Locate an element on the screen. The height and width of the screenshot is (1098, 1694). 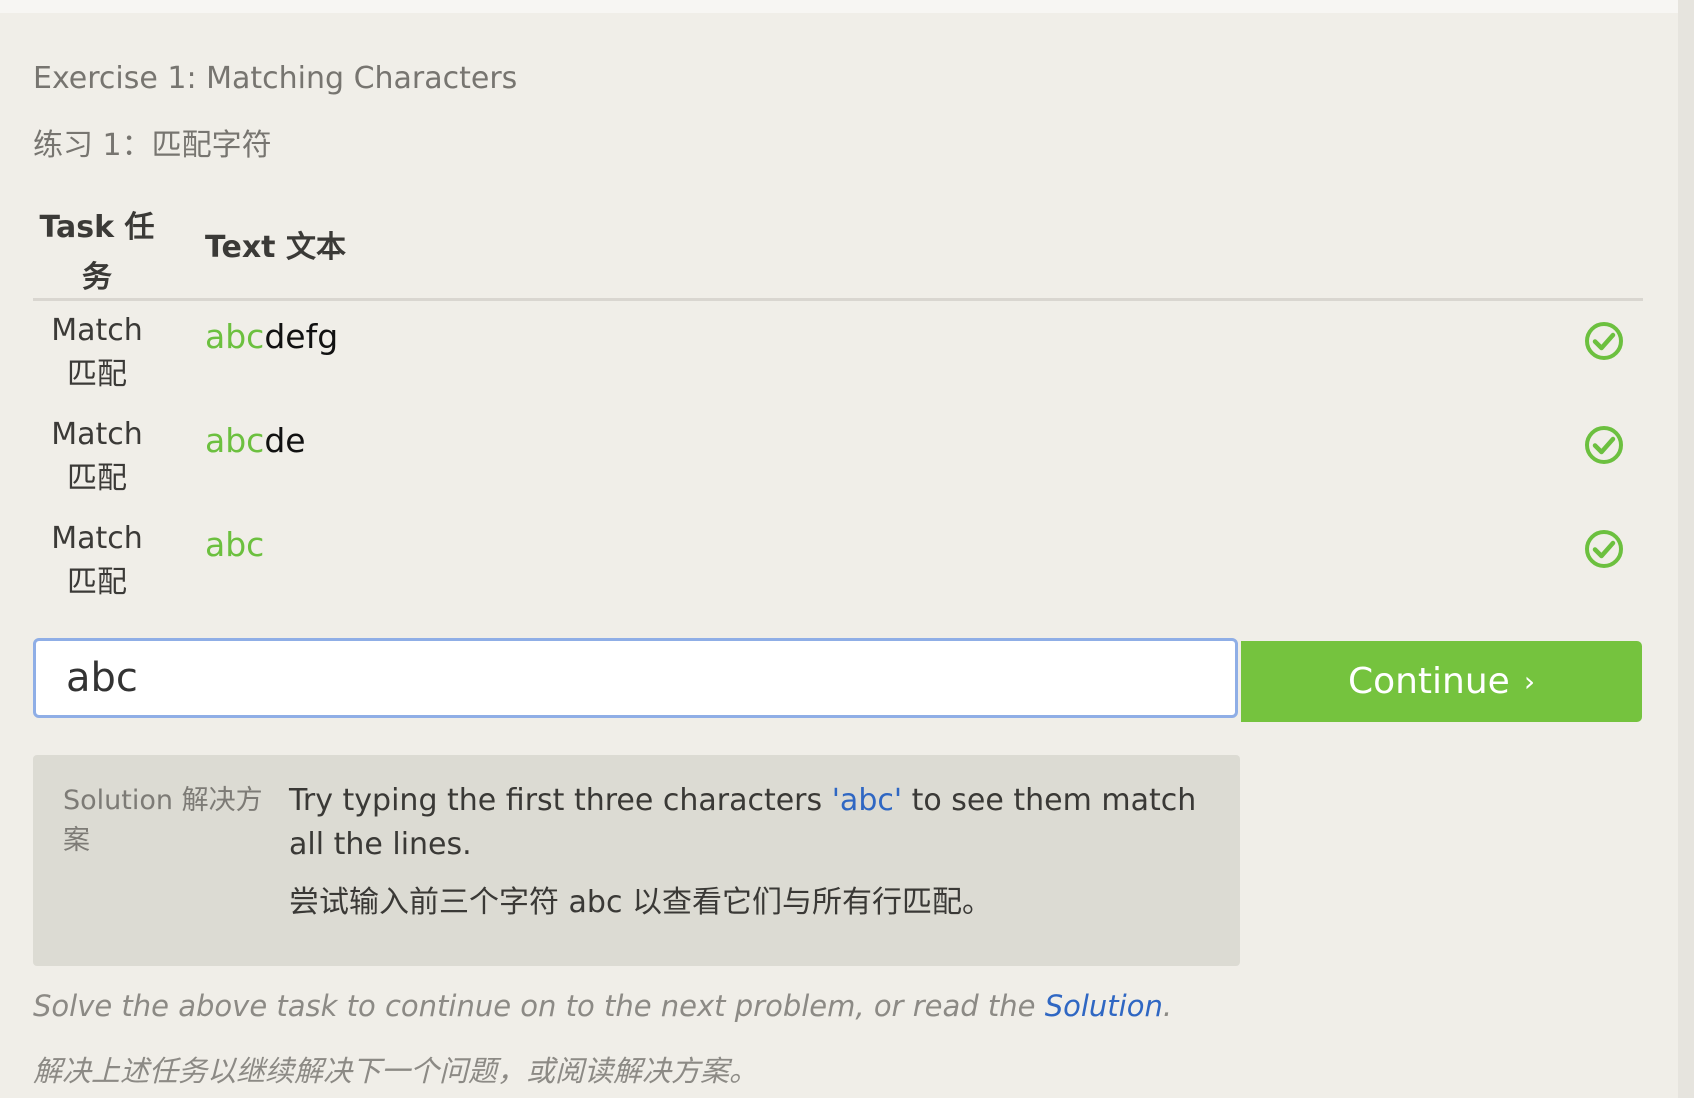
top-strip is located at coordinates (839, 6).